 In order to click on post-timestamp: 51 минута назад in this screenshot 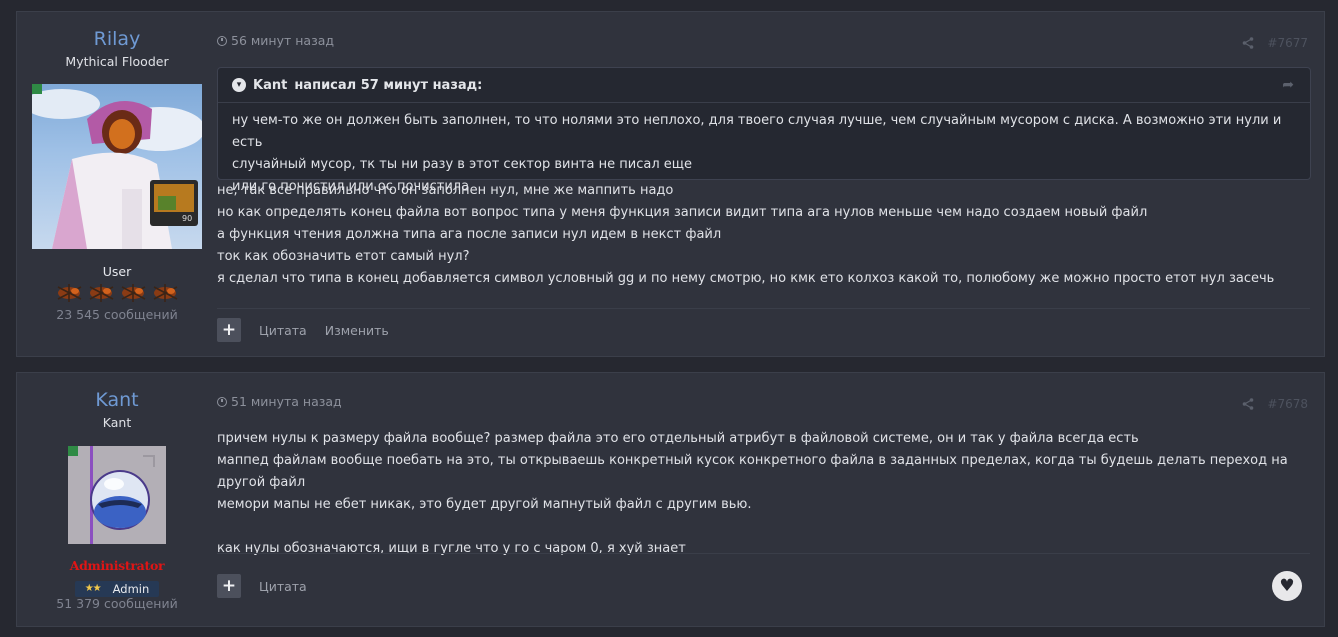, I will do `click(279, 401)`.